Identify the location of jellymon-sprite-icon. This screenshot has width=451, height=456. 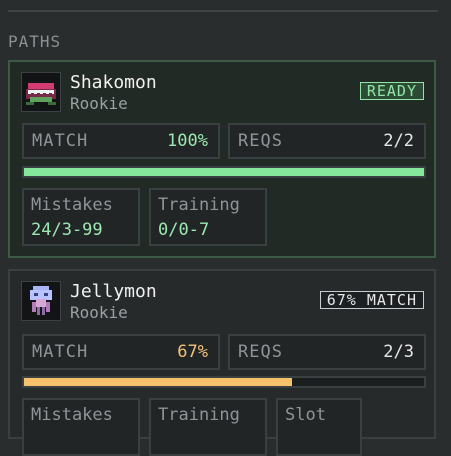
(41, 301).